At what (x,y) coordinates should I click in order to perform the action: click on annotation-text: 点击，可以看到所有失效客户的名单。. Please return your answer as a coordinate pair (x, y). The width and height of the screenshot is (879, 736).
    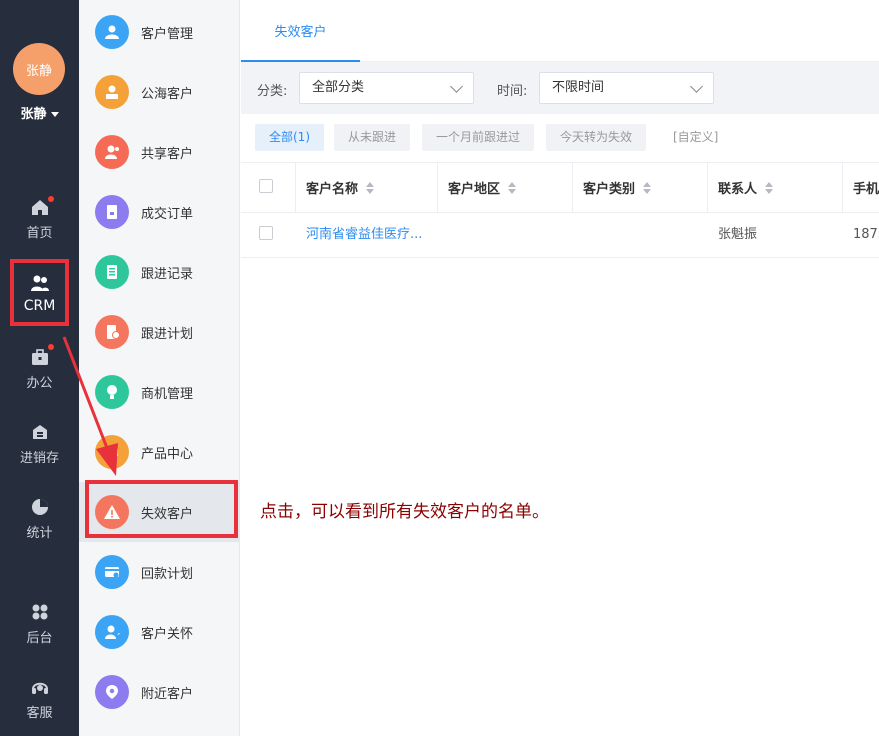
    Looking at the image, I should click on (404, 512).